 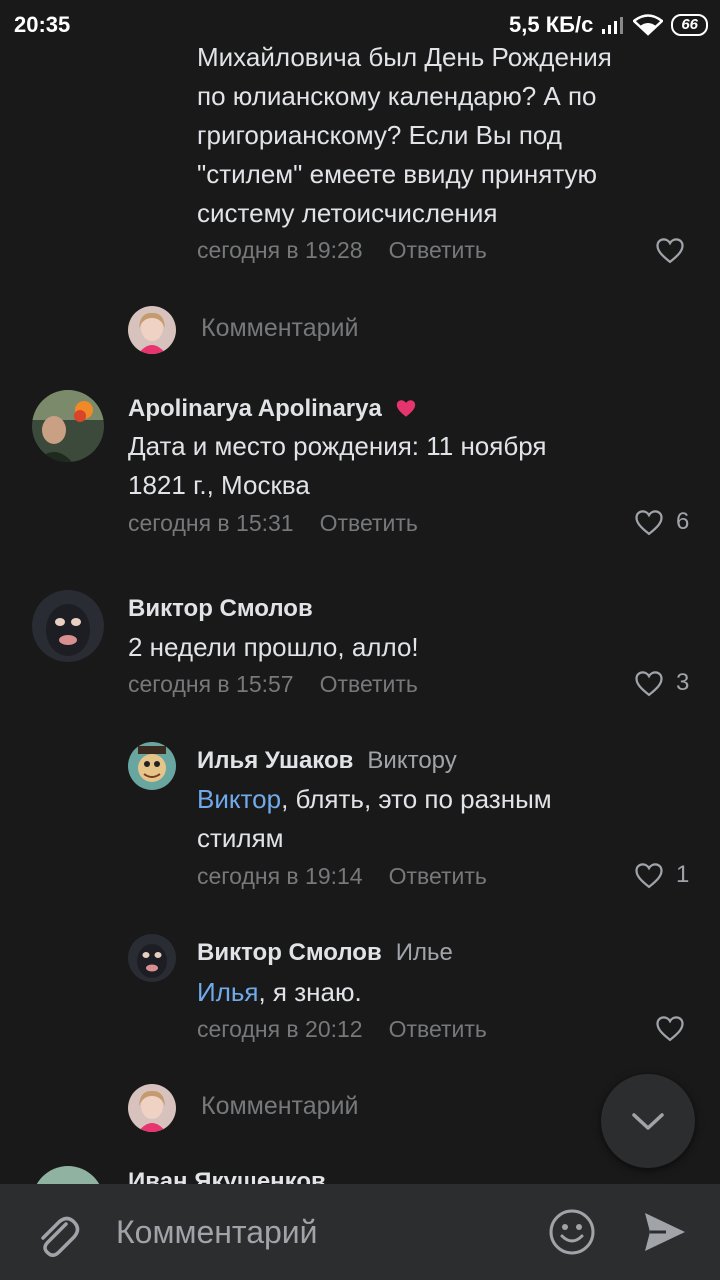 What do you see at coordinates (405, 408) in the screenshot?
I see `heart-badge-icon` at bounding box center [405, 408].